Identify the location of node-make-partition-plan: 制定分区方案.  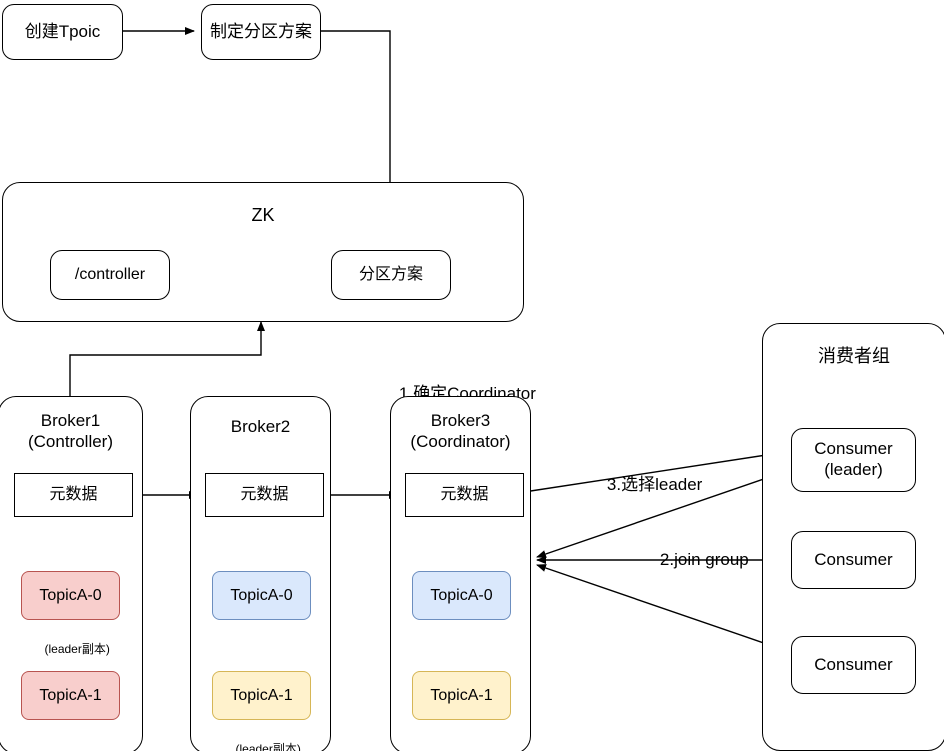
(261, 32).